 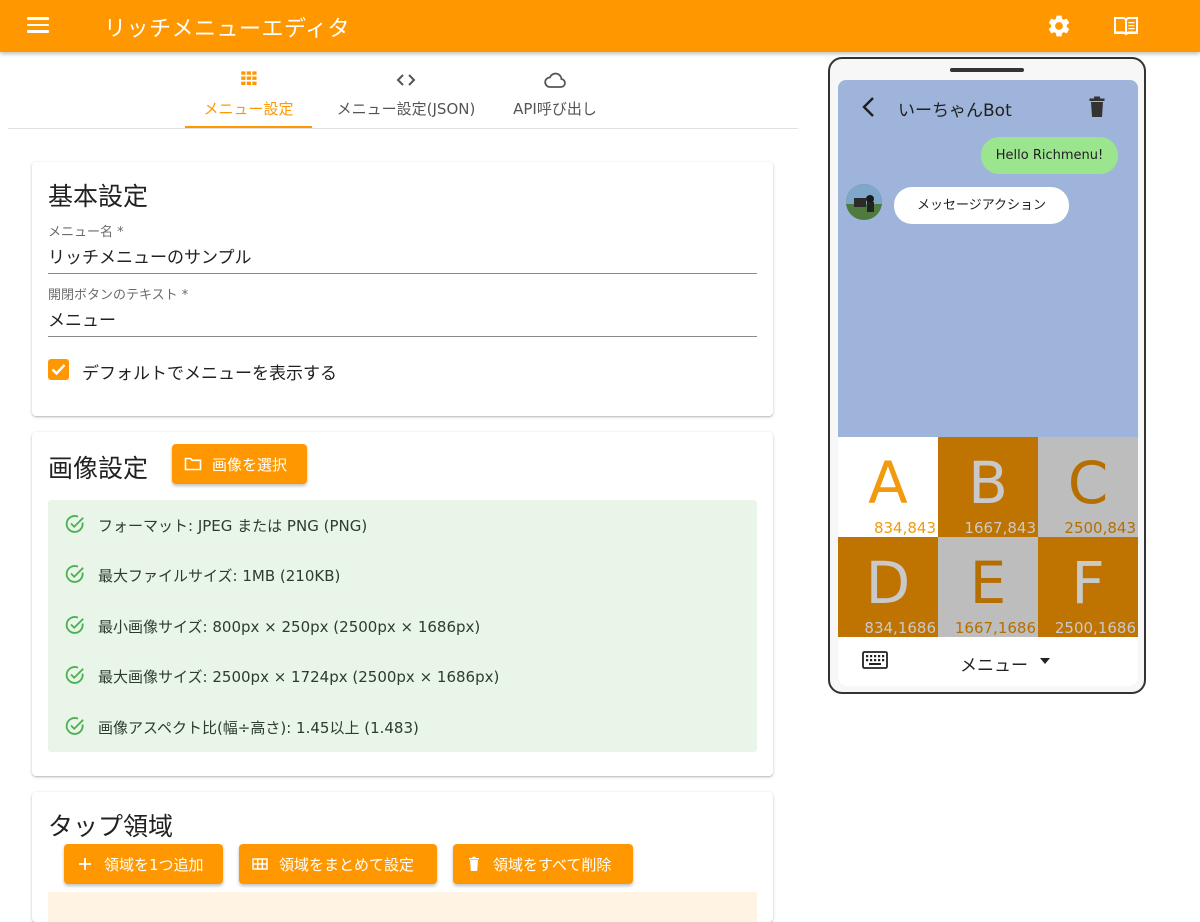 What do you see at coordinates (1088, 483) in the screenshot?
I see `cell-letter: C` at bounding box center [1088, 483].